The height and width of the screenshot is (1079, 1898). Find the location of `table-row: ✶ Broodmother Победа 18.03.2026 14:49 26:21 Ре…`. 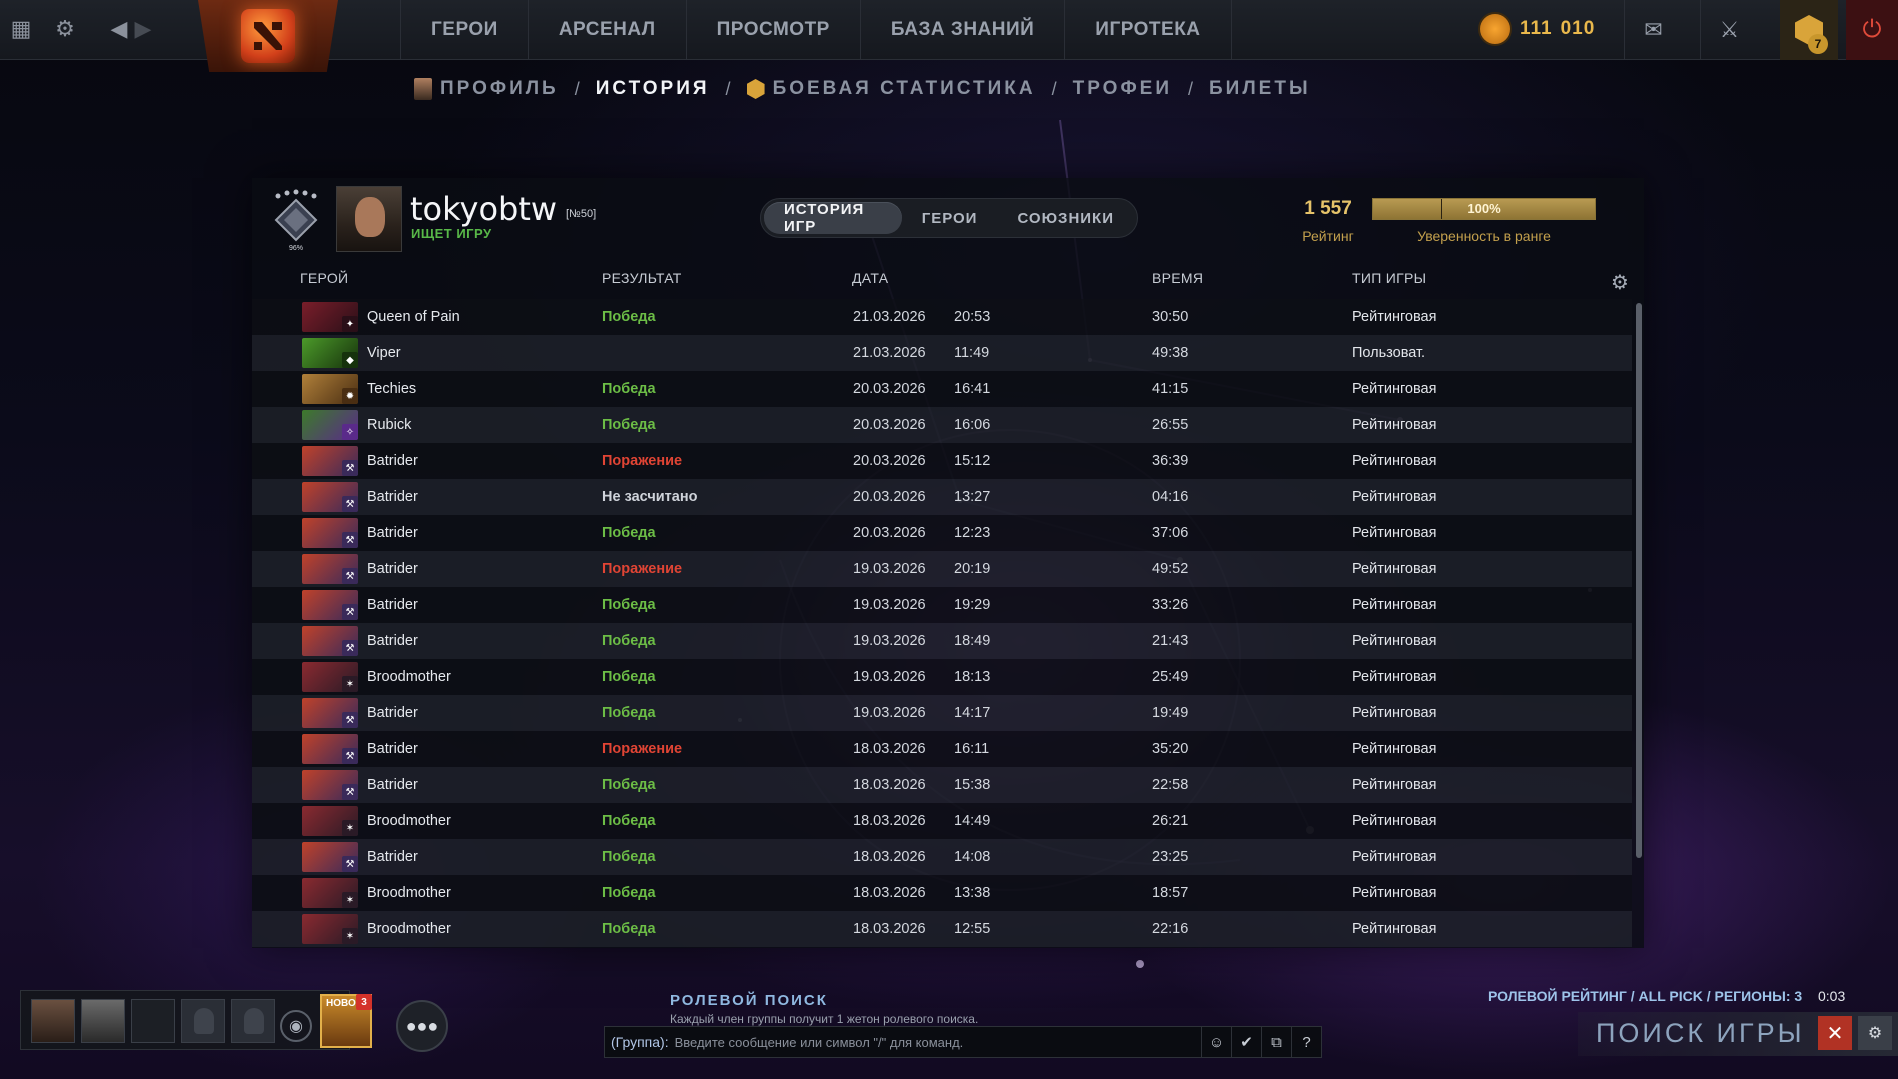

table-row: ✶ Broodmother Победа 18.03.2026 14:49 26:21 Ре… is located at coordinates (942, 821).